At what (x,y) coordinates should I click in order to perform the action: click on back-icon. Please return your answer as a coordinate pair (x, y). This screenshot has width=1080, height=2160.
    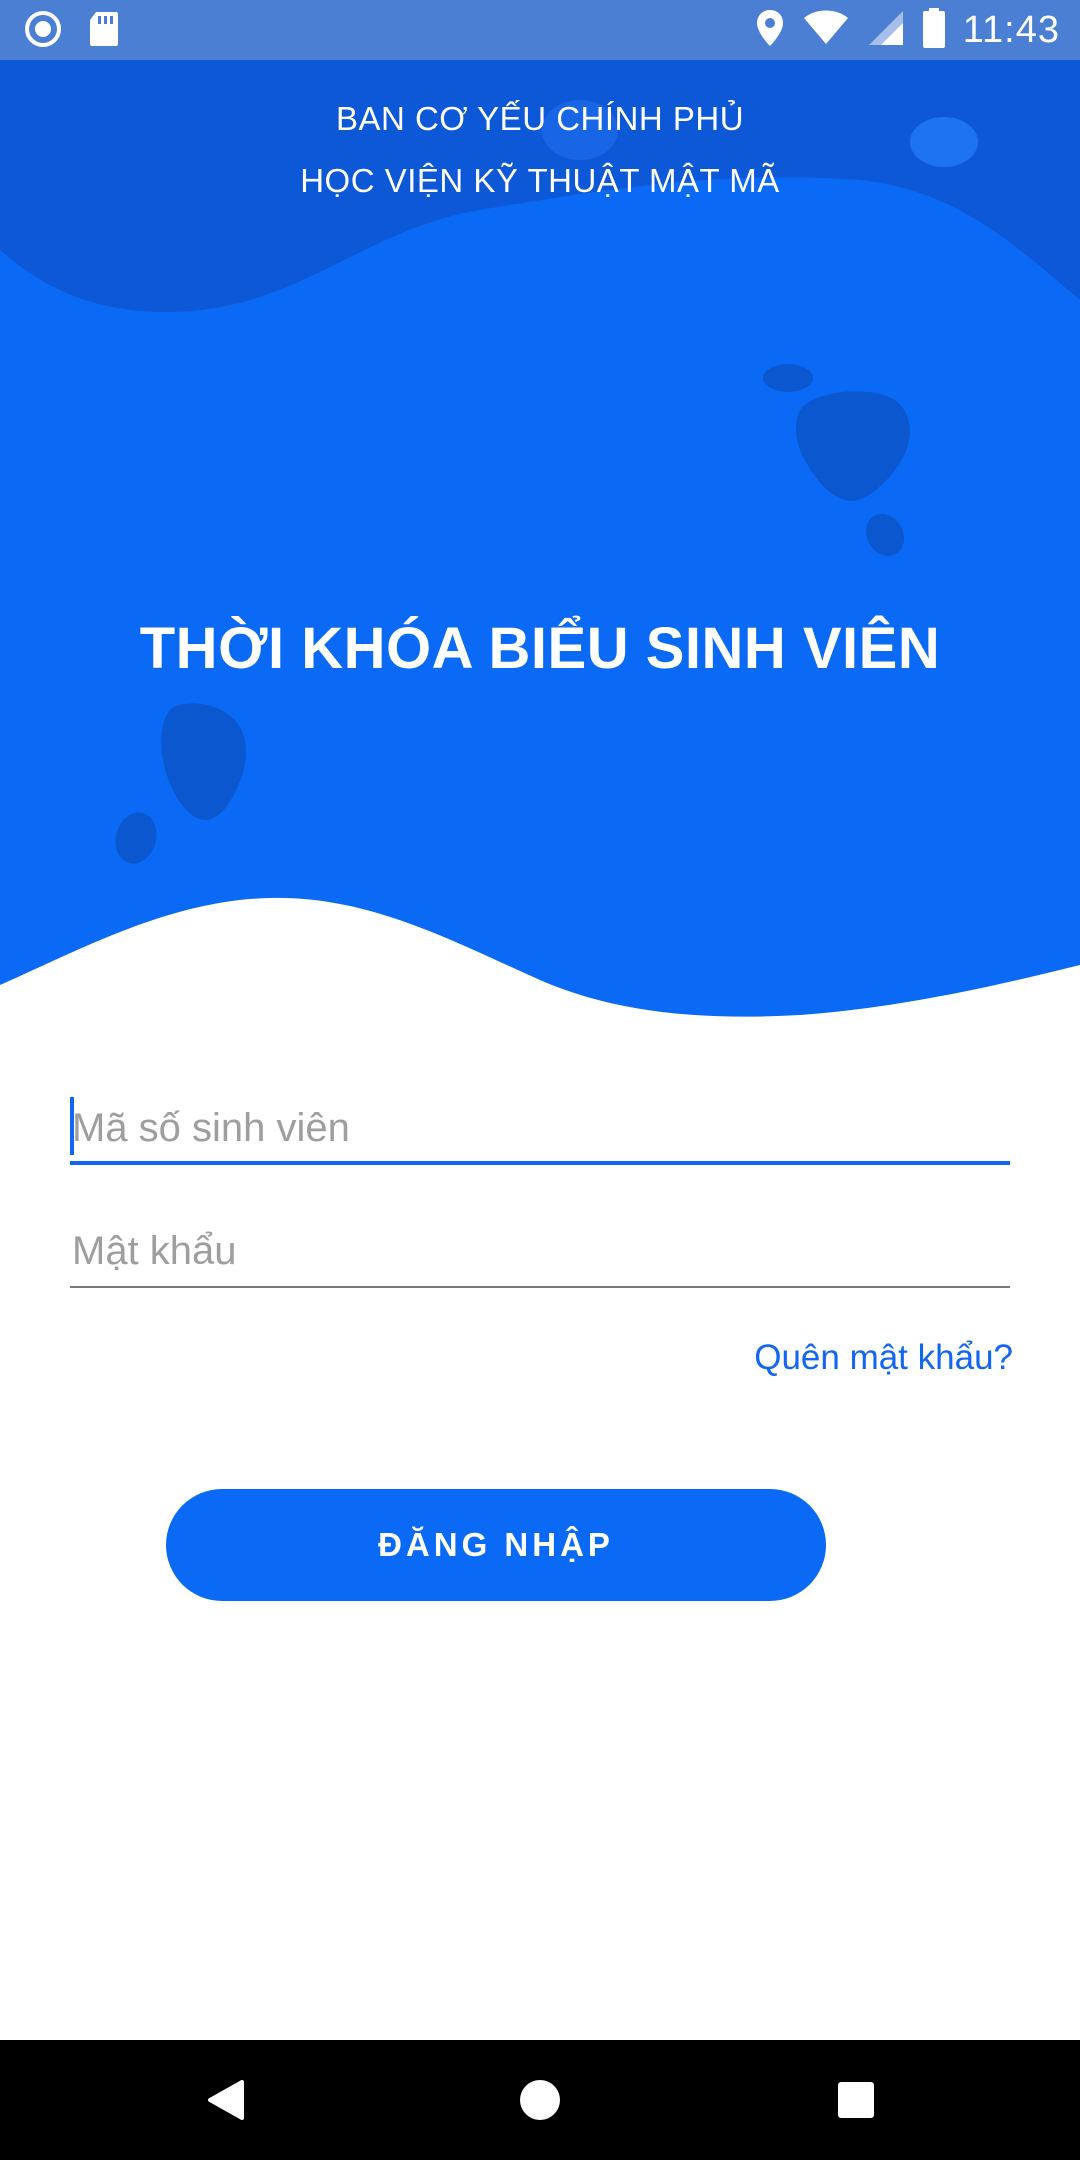
    Looking at the image, I should click on (226, 2100).